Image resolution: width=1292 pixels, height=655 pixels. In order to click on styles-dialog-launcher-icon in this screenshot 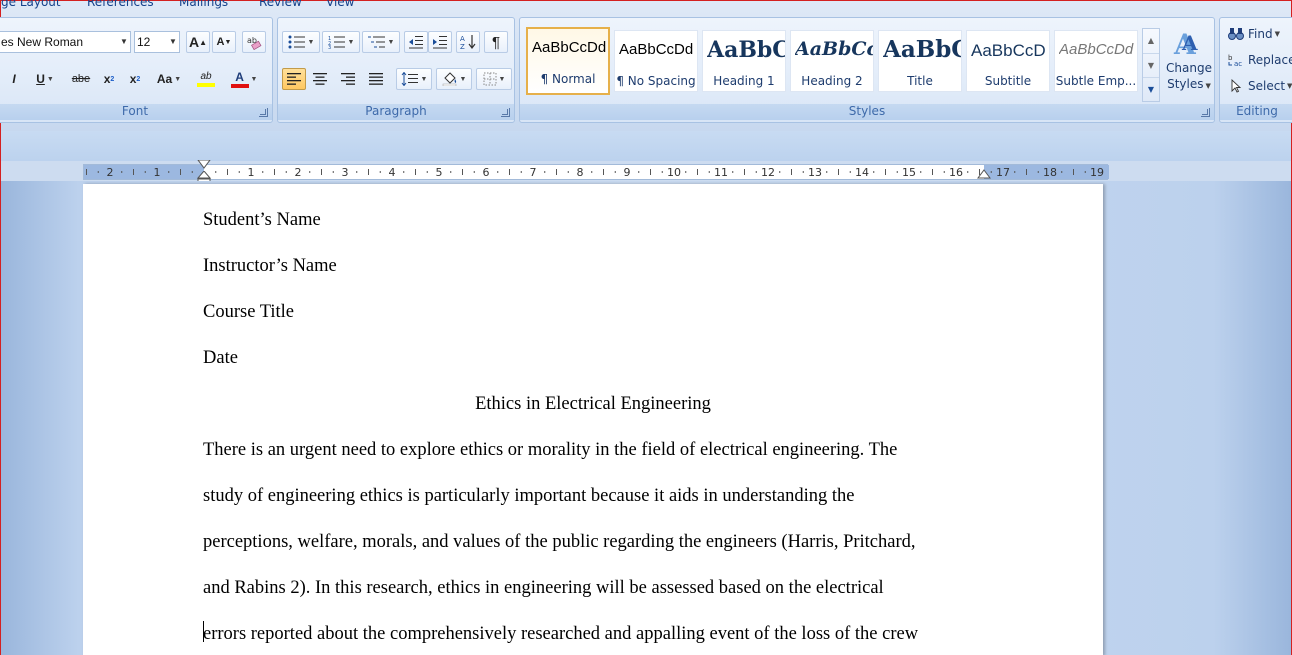, I will do `click(1205, 112)`.